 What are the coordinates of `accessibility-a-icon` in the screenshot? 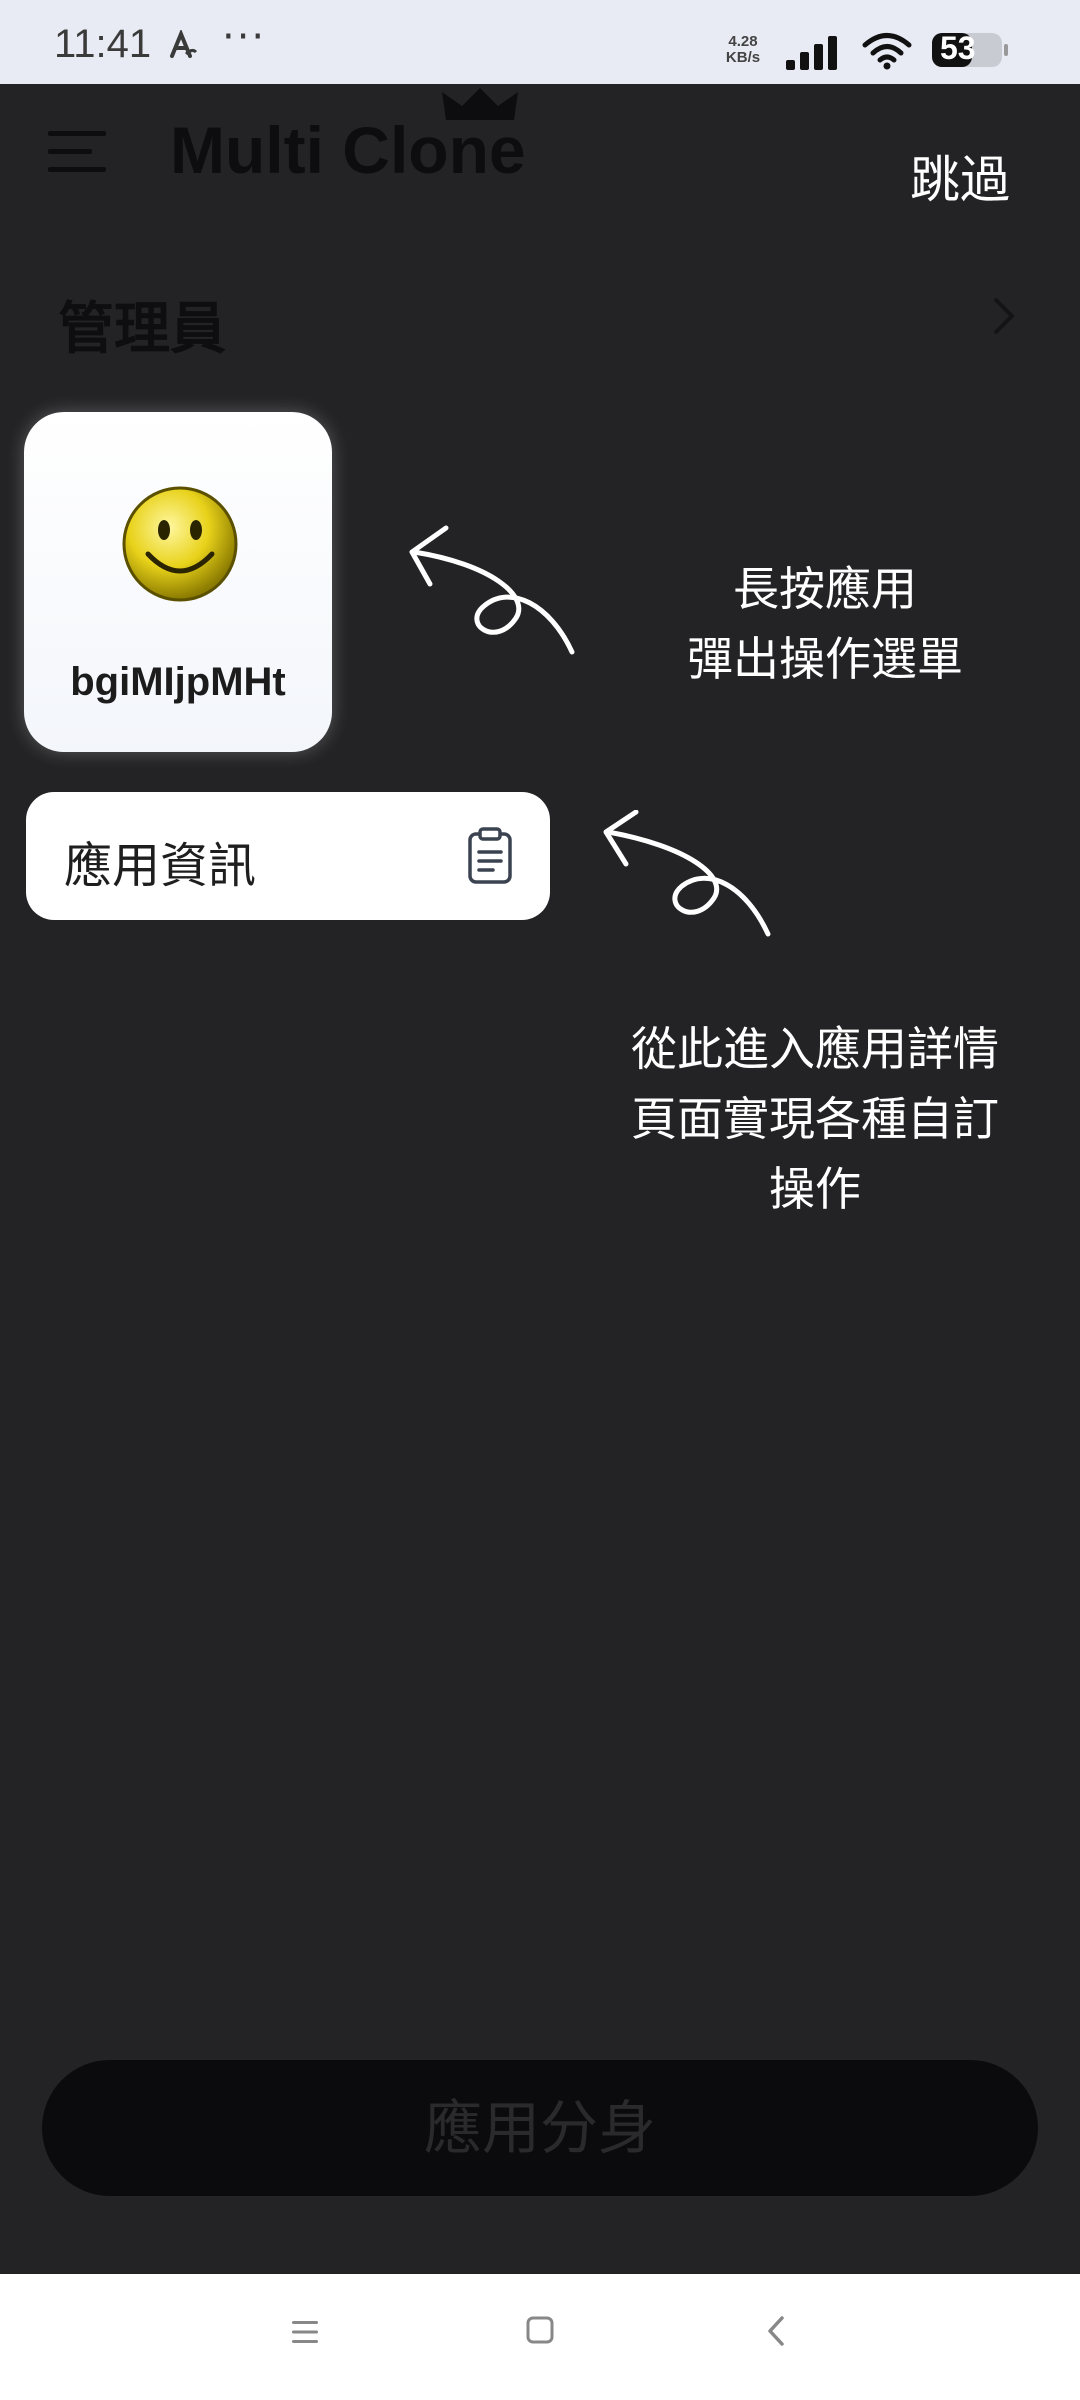 It's located at (184, 44).